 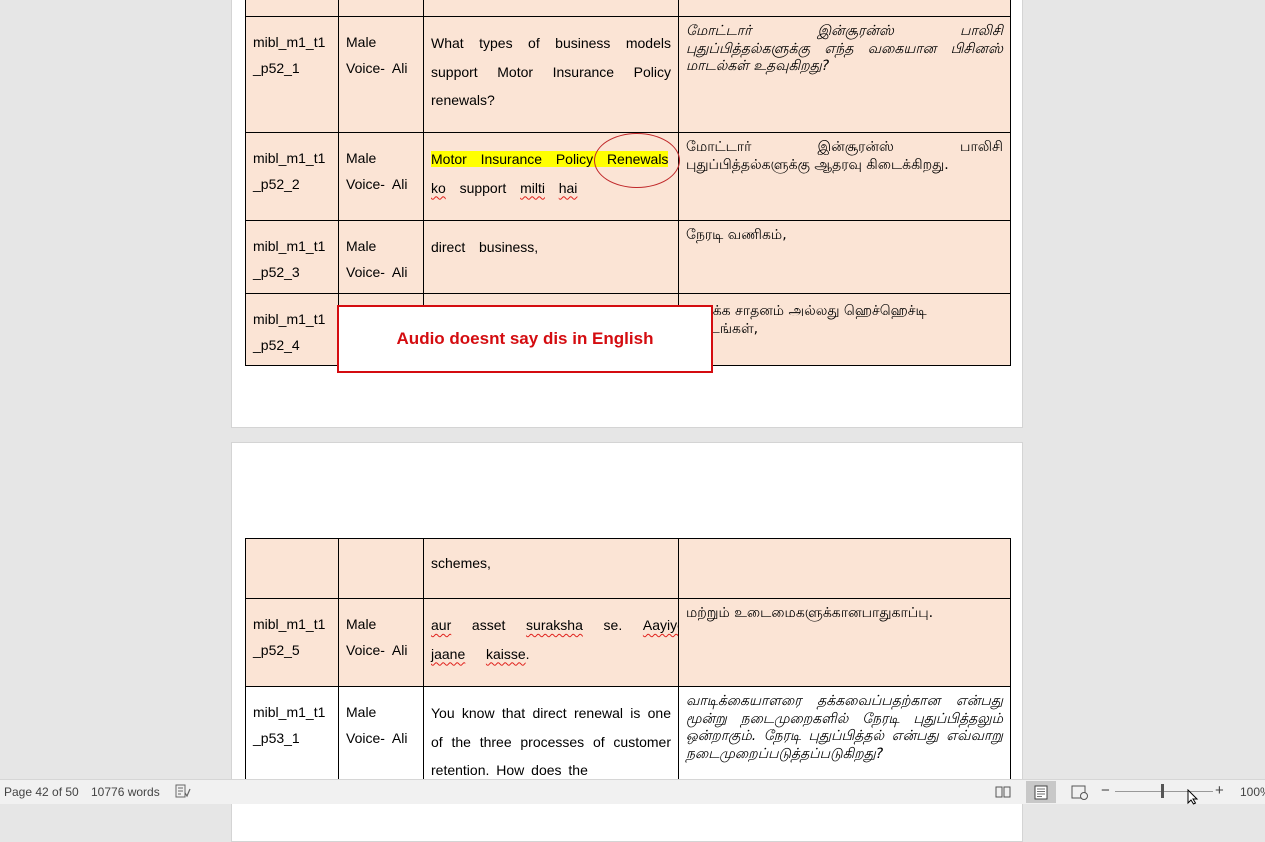 What do you see at coordinates (276, 184) in the screenshot?
I see `segment-id-suffix: _p52_2` at bounding box center [276, 184].